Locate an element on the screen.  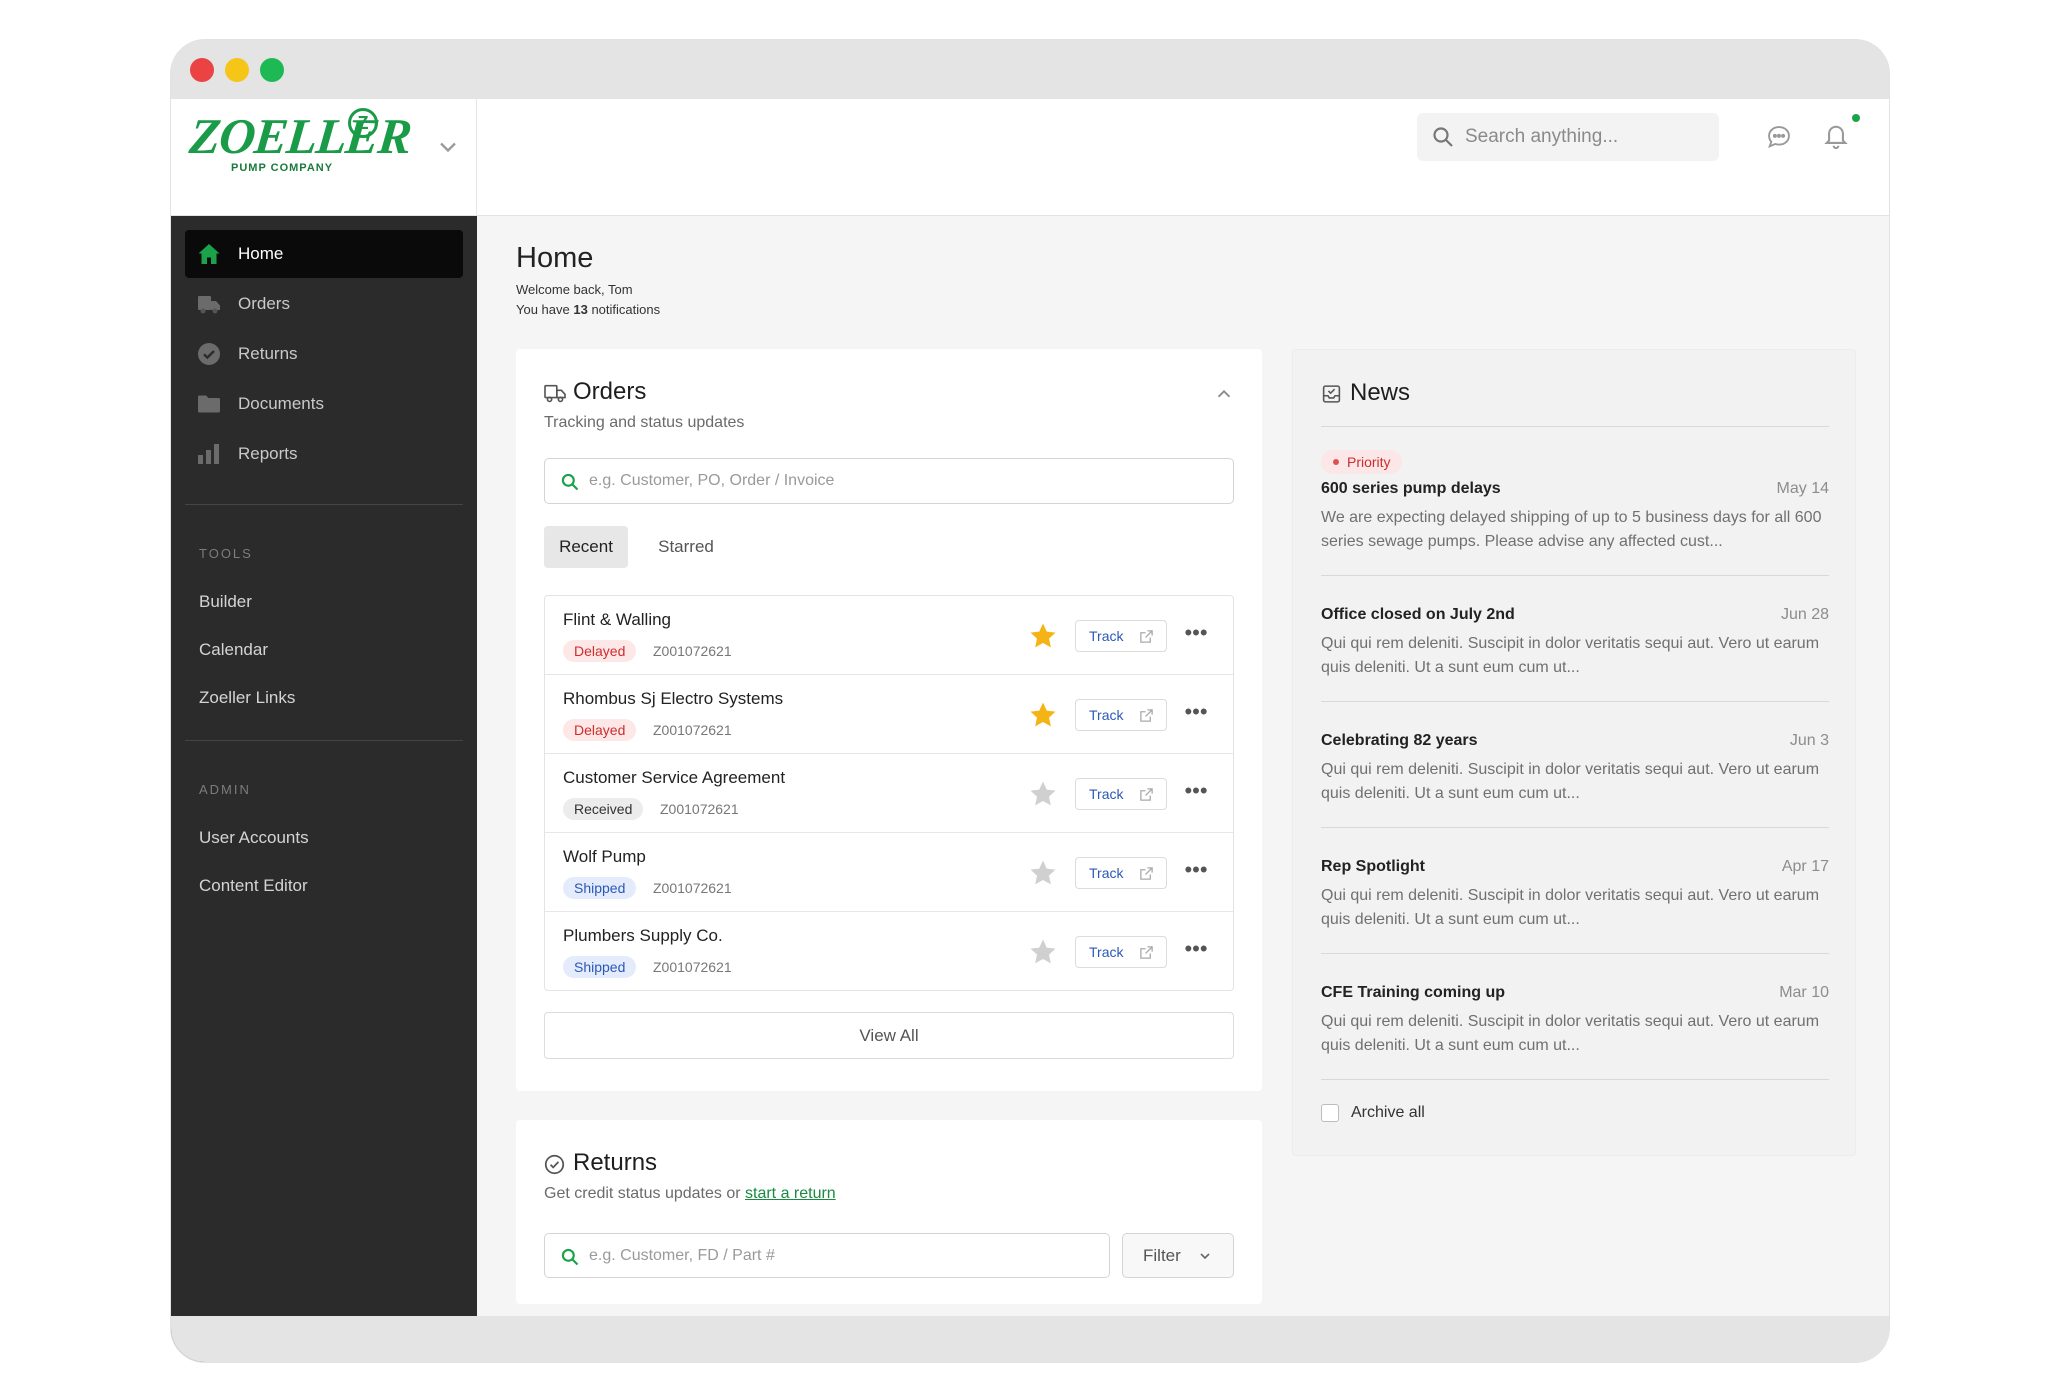
sidebar-item-home: Home is located at coordinates (324, 254).